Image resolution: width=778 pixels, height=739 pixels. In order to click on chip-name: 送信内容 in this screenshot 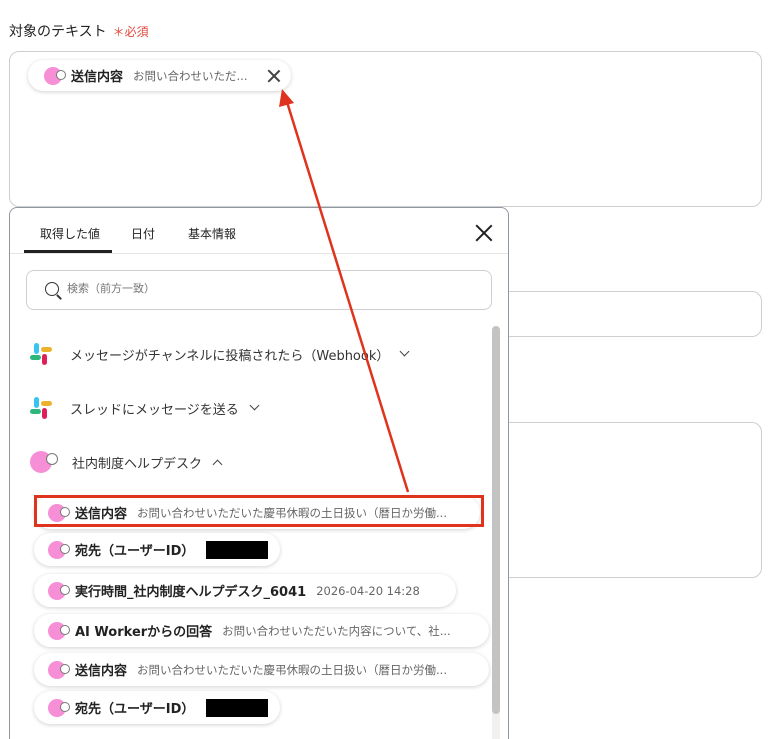, I will do `click(97, 77)`.